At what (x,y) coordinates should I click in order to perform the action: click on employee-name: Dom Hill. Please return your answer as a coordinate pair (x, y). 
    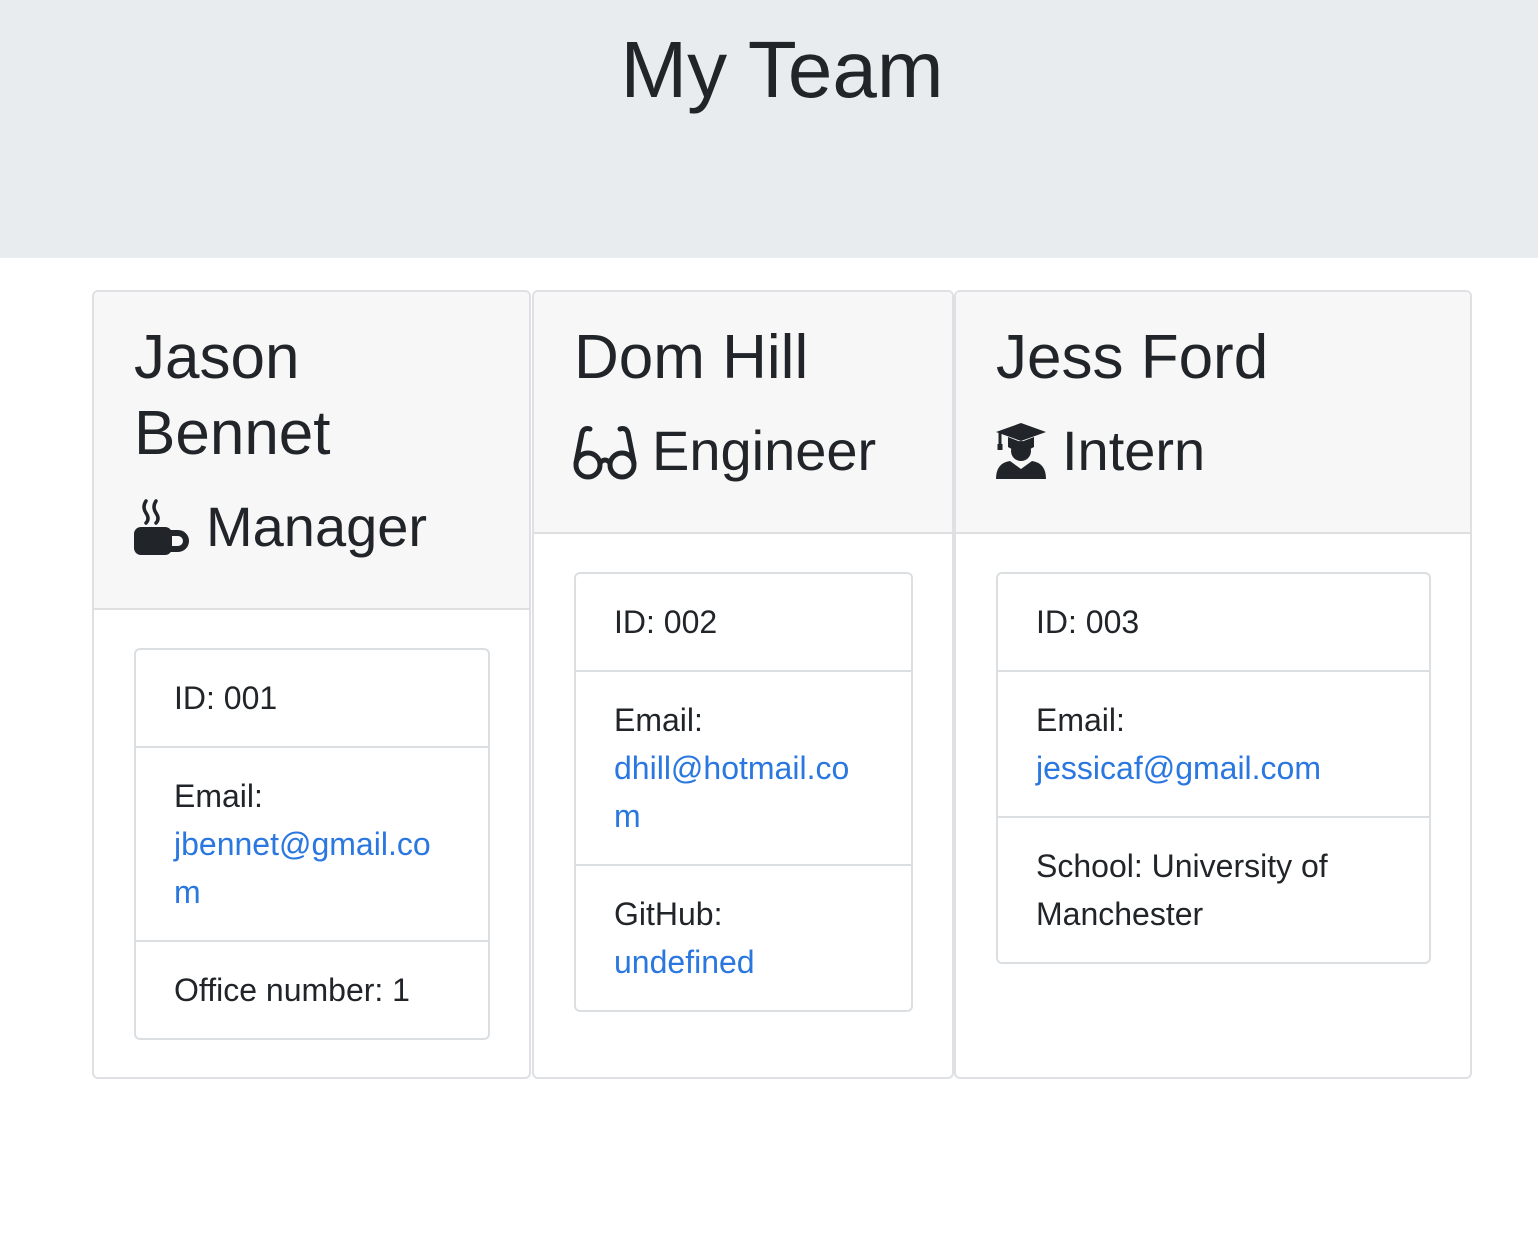
    Looking at the image, I should click on (691, 357).